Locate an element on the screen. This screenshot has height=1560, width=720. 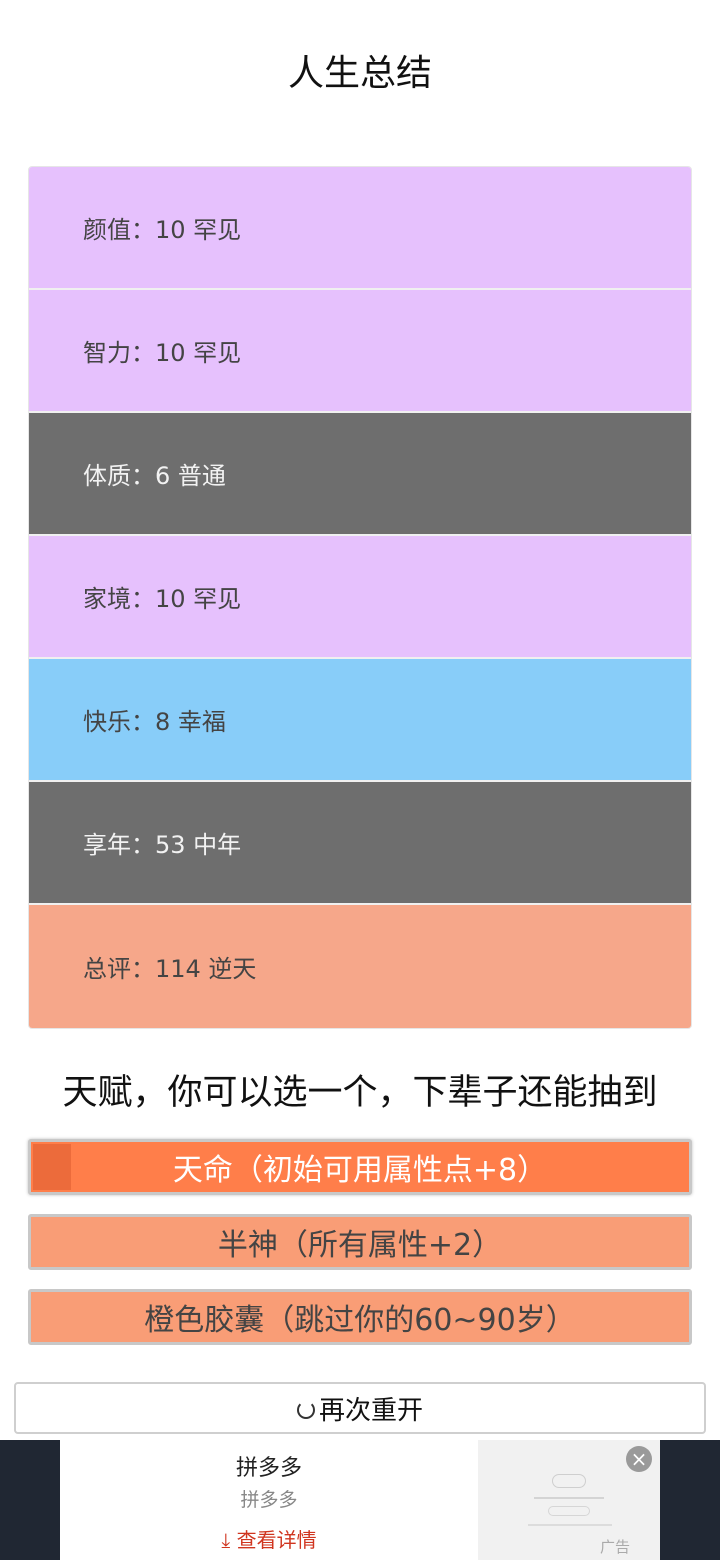
ad-text-area: 拼多多 拼多多 ⤓ 查看详情 is located at coordinates (269, 1500).